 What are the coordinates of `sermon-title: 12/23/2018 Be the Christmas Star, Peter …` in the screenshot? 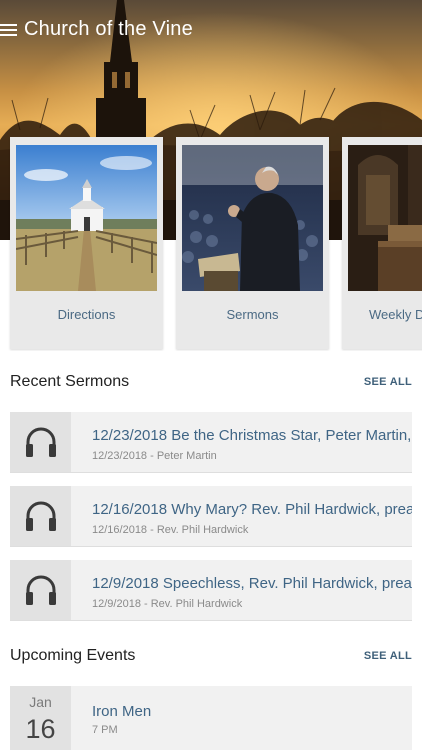 It's located at (252, 435).